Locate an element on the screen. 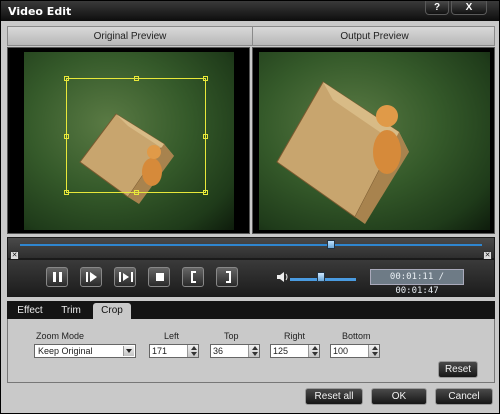  timeline-track is located at coordinates (251, 245).